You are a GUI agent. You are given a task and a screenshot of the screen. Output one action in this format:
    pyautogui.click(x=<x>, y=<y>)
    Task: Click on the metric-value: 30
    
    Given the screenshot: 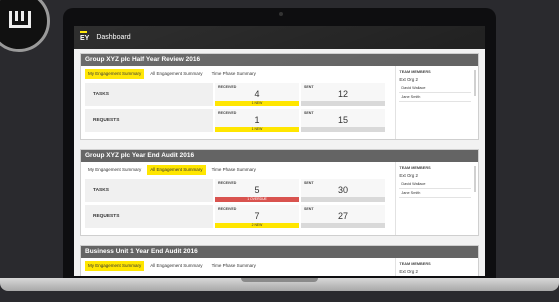 What is the action you would take?
    pyautogui.click(x=342, y=190)
    